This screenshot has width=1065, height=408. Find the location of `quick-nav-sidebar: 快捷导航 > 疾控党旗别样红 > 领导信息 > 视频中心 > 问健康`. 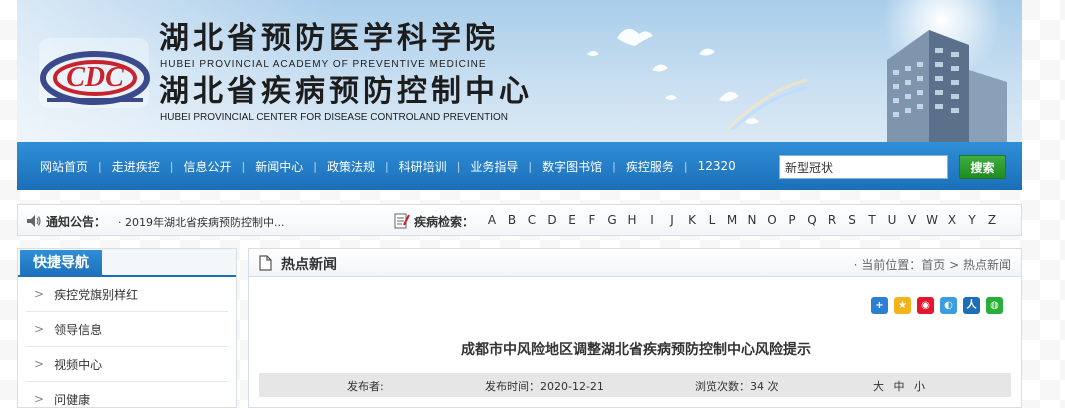

quick-nav-sidebar: 快捷导航 > 疾控党旗别样红 > 领导信息 > 视频中心 > 问健康 is located at coordinates (127, 328).